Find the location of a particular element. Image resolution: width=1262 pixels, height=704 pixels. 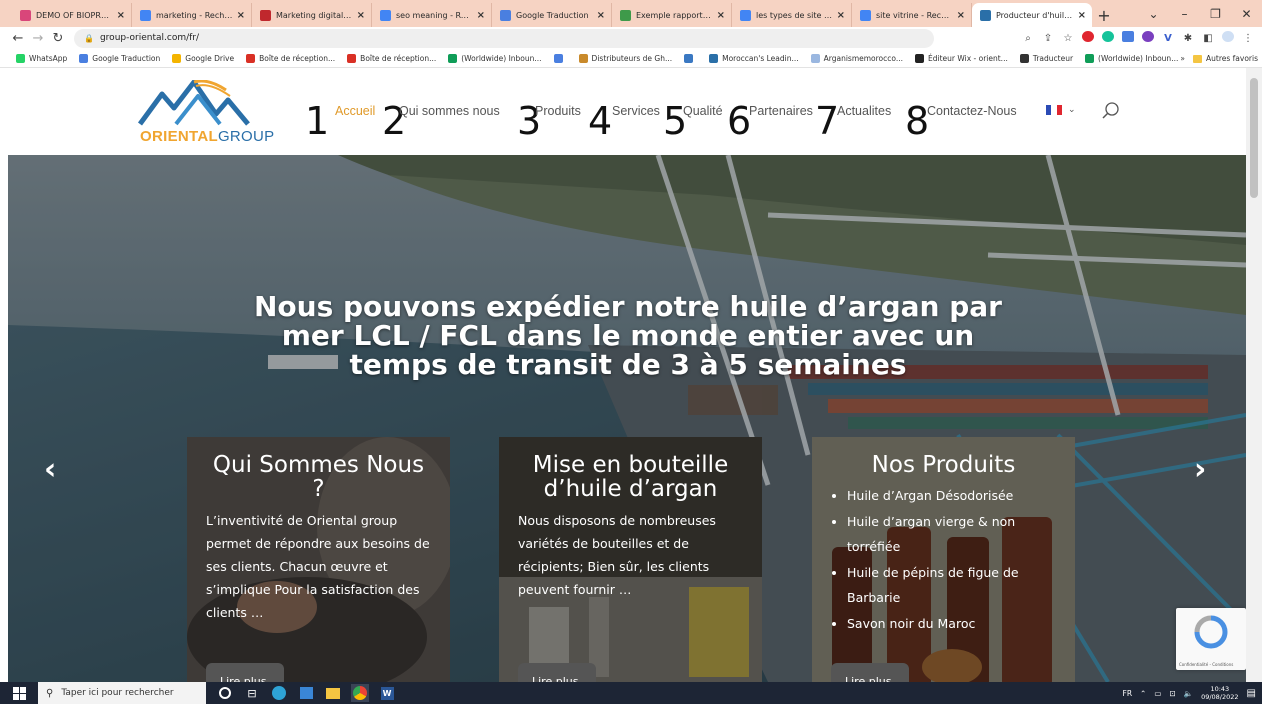

windows-start-icon is located at coordinates (19, 693).